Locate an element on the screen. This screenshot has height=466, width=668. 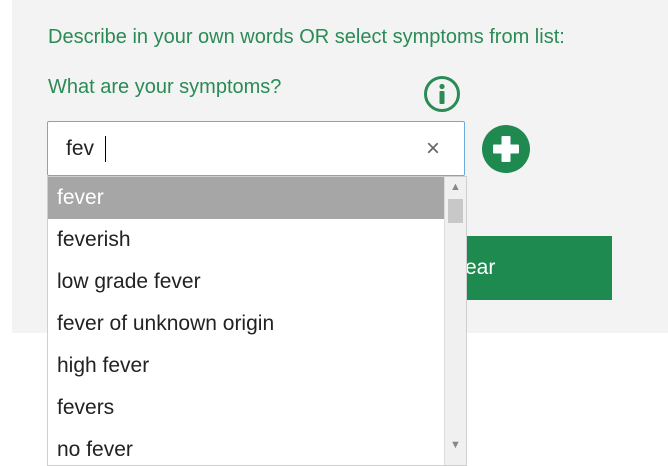
suggestion-item: low grade fever is located at coordinates (246, 282).